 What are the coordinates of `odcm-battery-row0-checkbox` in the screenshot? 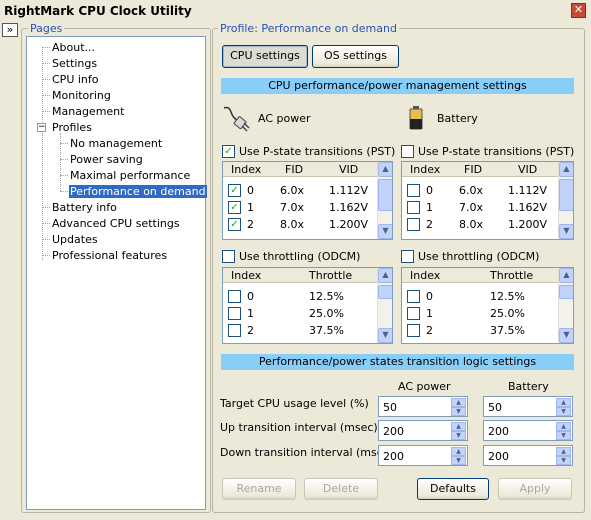 It's located at (413, 296).